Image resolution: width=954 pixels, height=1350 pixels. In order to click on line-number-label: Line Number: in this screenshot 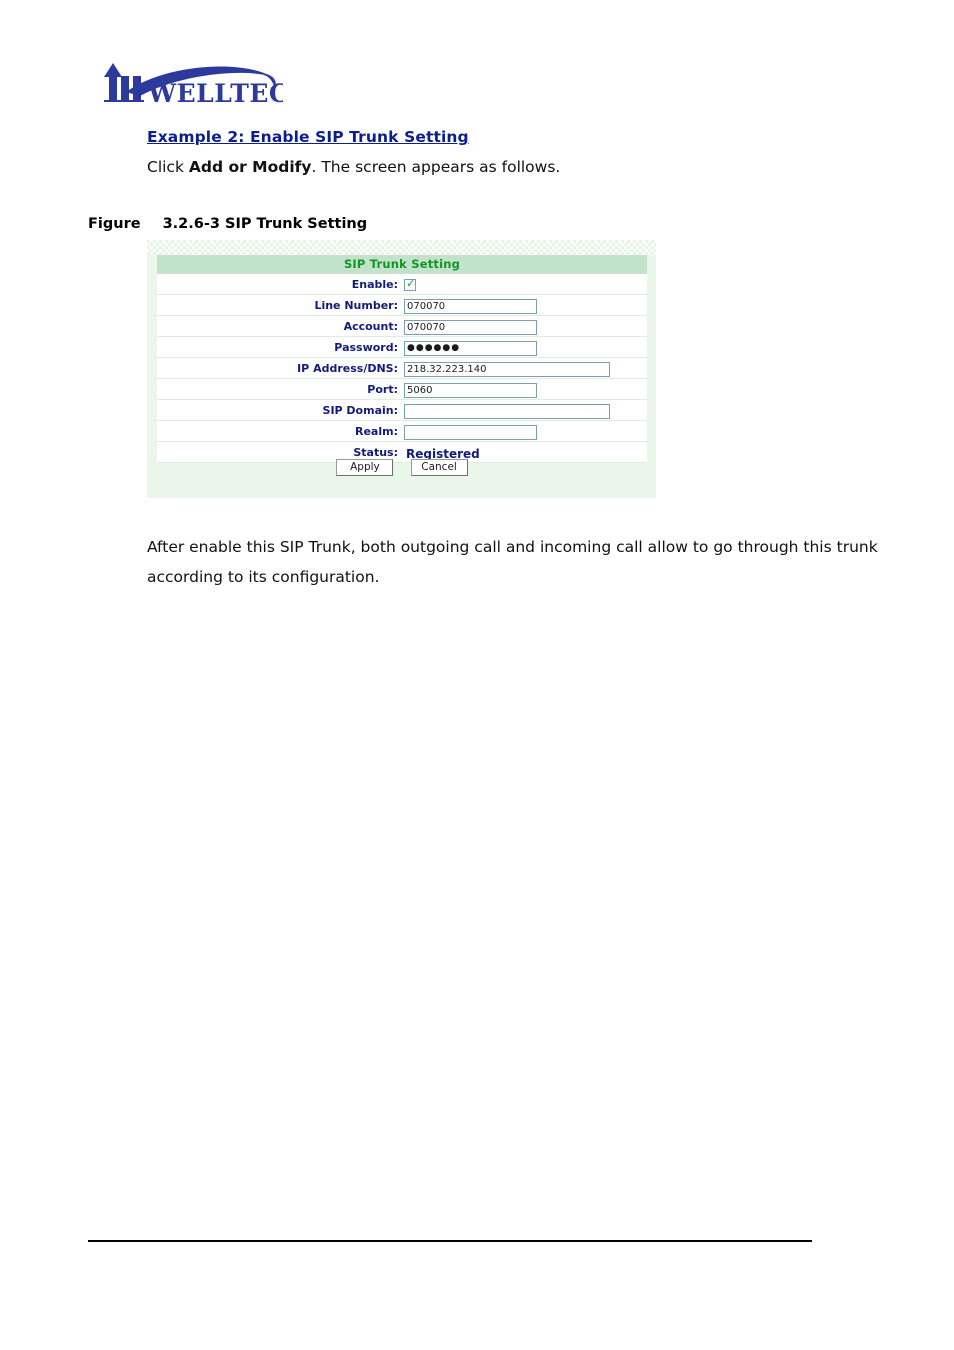, I will do `click(279, 305)`.